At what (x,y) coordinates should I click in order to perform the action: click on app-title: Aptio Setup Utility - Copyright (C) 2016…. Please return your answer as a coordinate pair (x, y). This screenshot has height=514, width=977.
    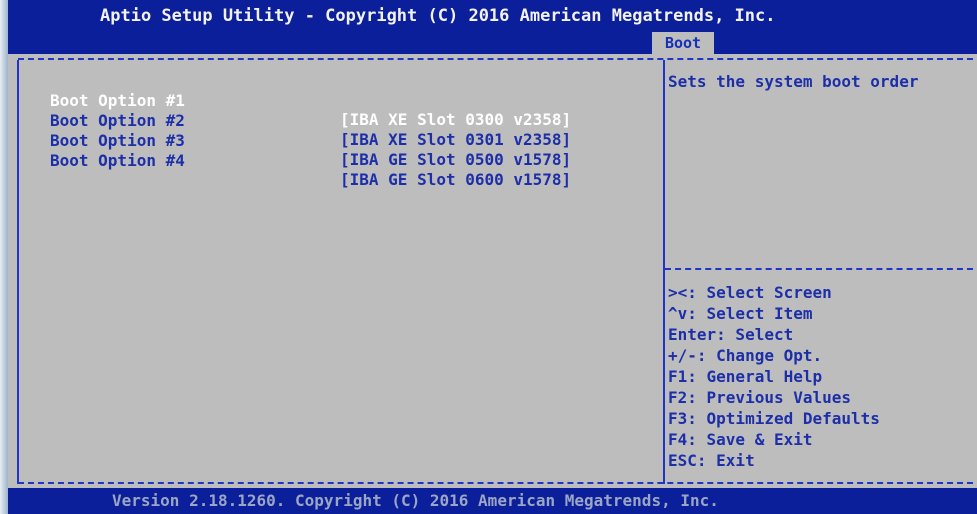
    Looking at the image, I should click on (438, 16).